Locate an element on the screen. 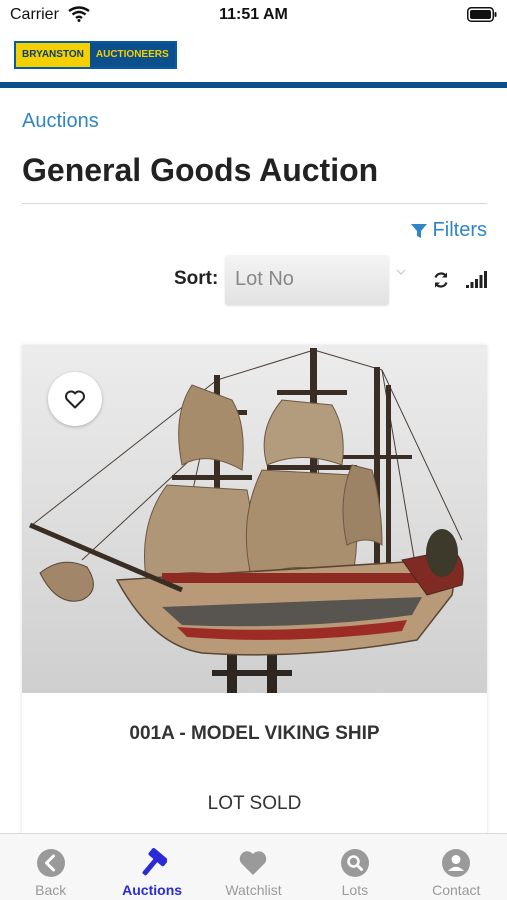 The image size is (507, 900). battery-icon is located at coordinates (482, 14).